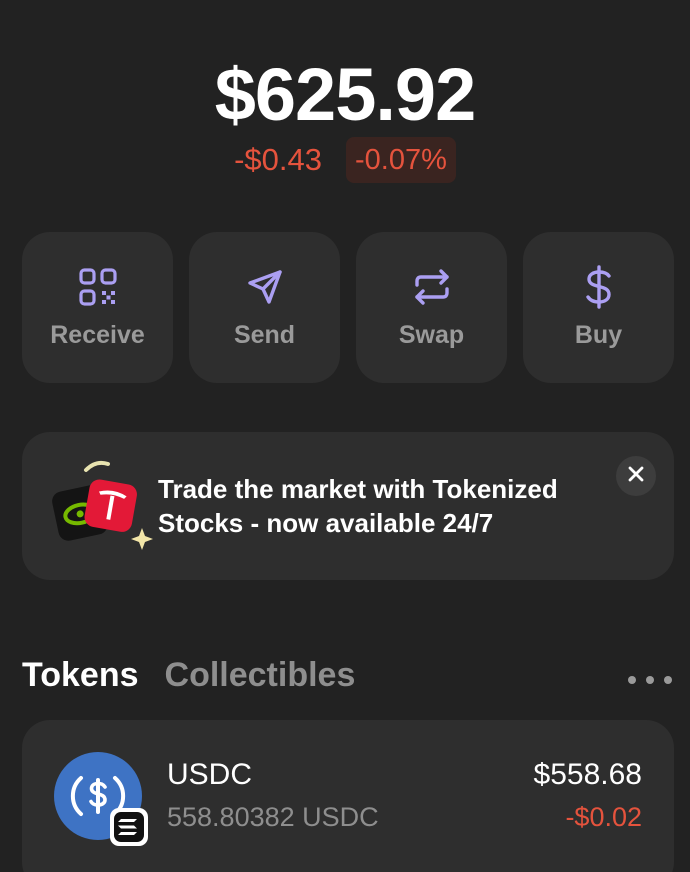 The width and height of the screenshot is (690, 872). What do you see at coordinates (278, 159) in the screenshot?
I see `change-amount: -$0.43` at bounding box center [278, 159].